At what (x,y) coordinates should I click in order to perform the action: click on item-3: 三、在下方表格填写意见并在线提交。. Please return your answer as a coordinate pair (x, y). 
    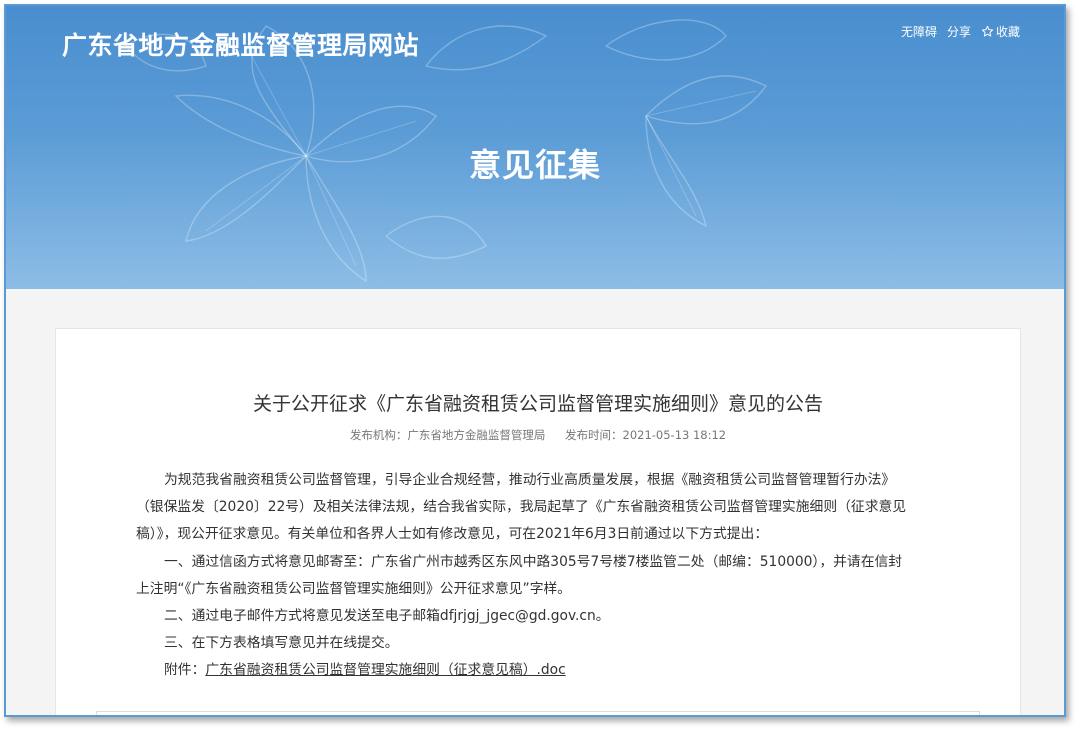
    Looking at the image, I should click on (281, 643).